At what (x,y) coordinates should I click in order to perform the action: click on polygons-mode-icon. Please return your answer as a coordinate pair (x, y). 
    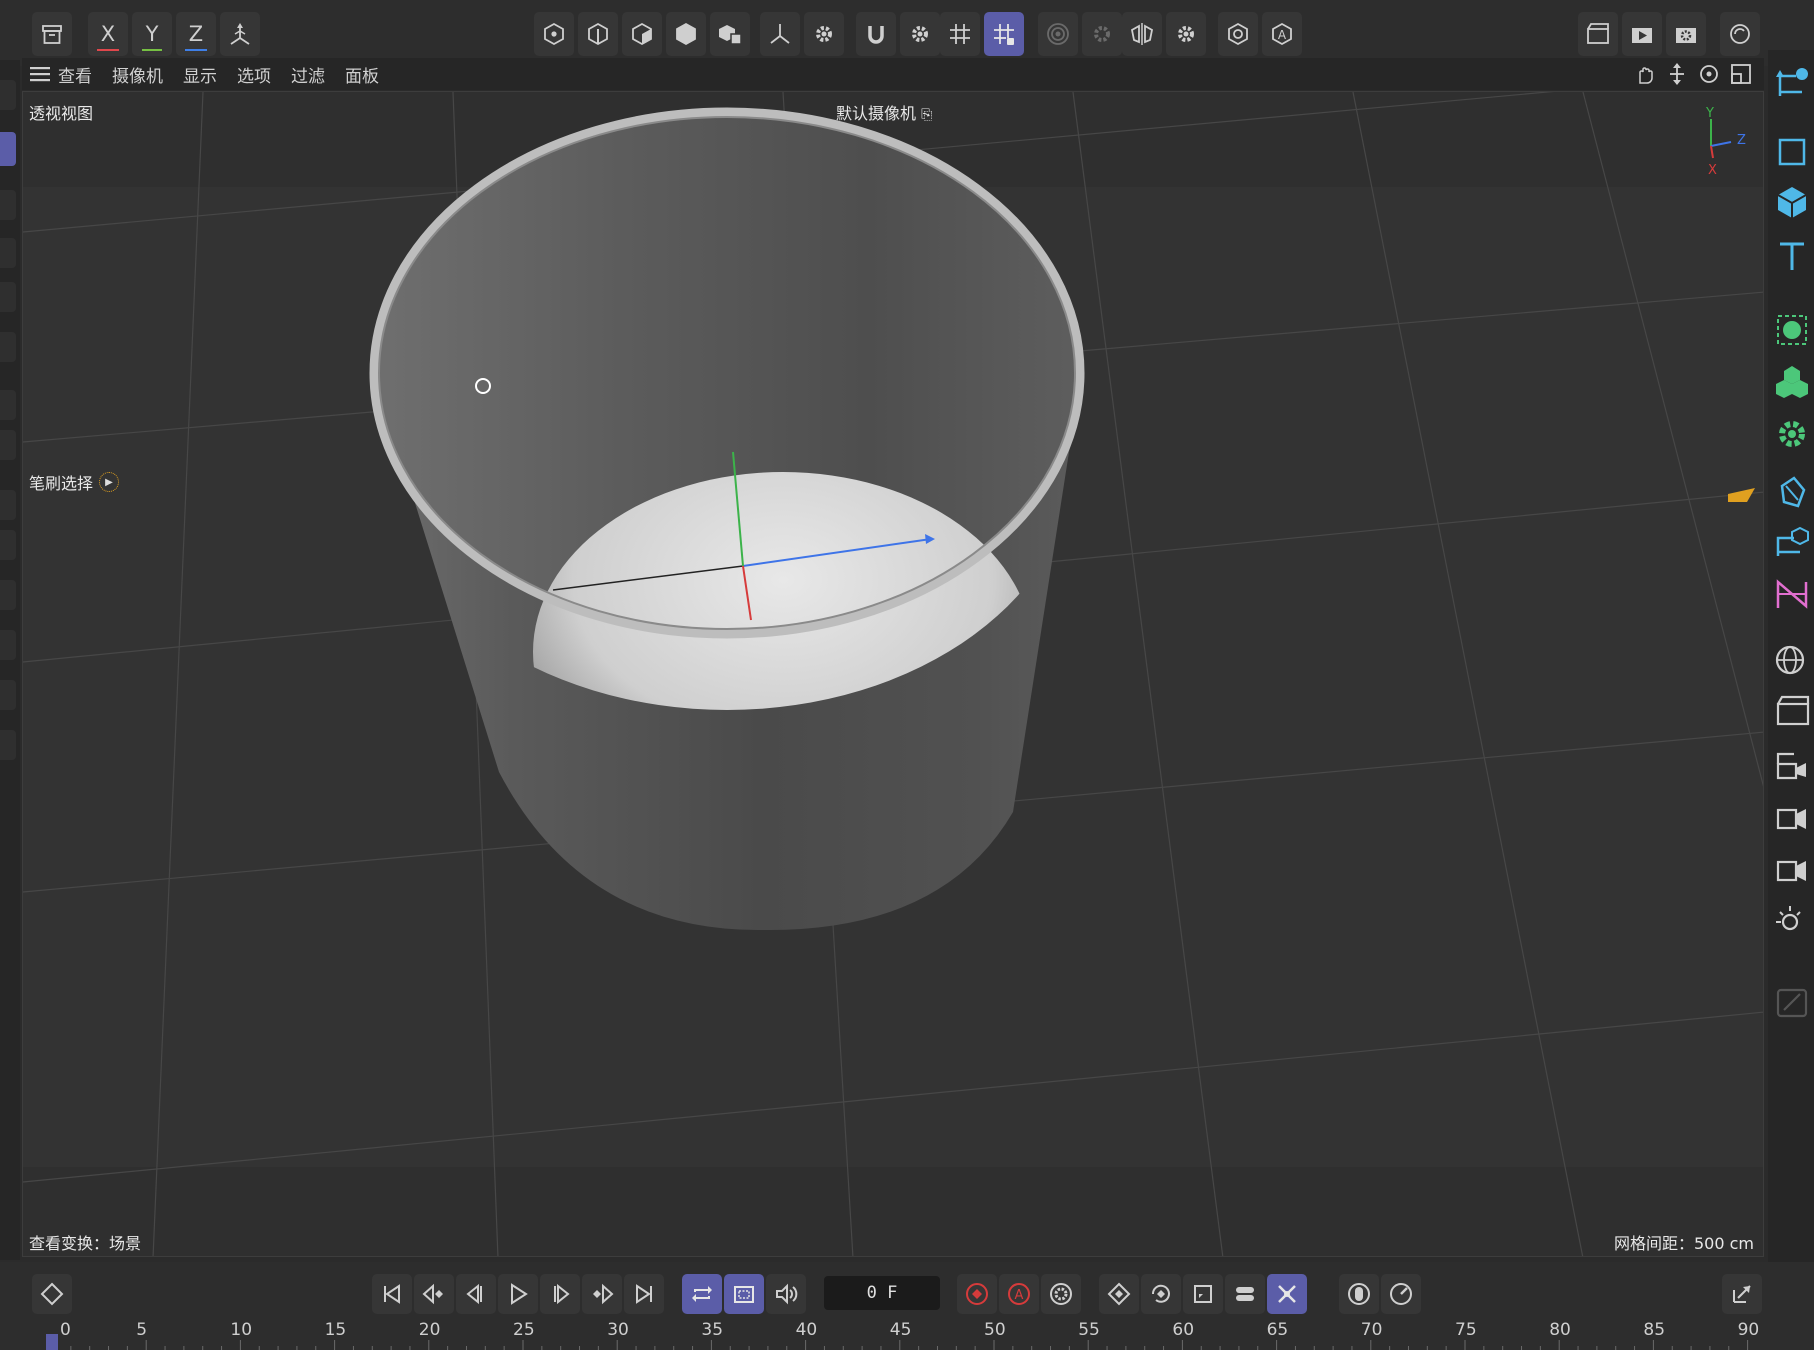
    Looking at the image, I should click on (642, 34).